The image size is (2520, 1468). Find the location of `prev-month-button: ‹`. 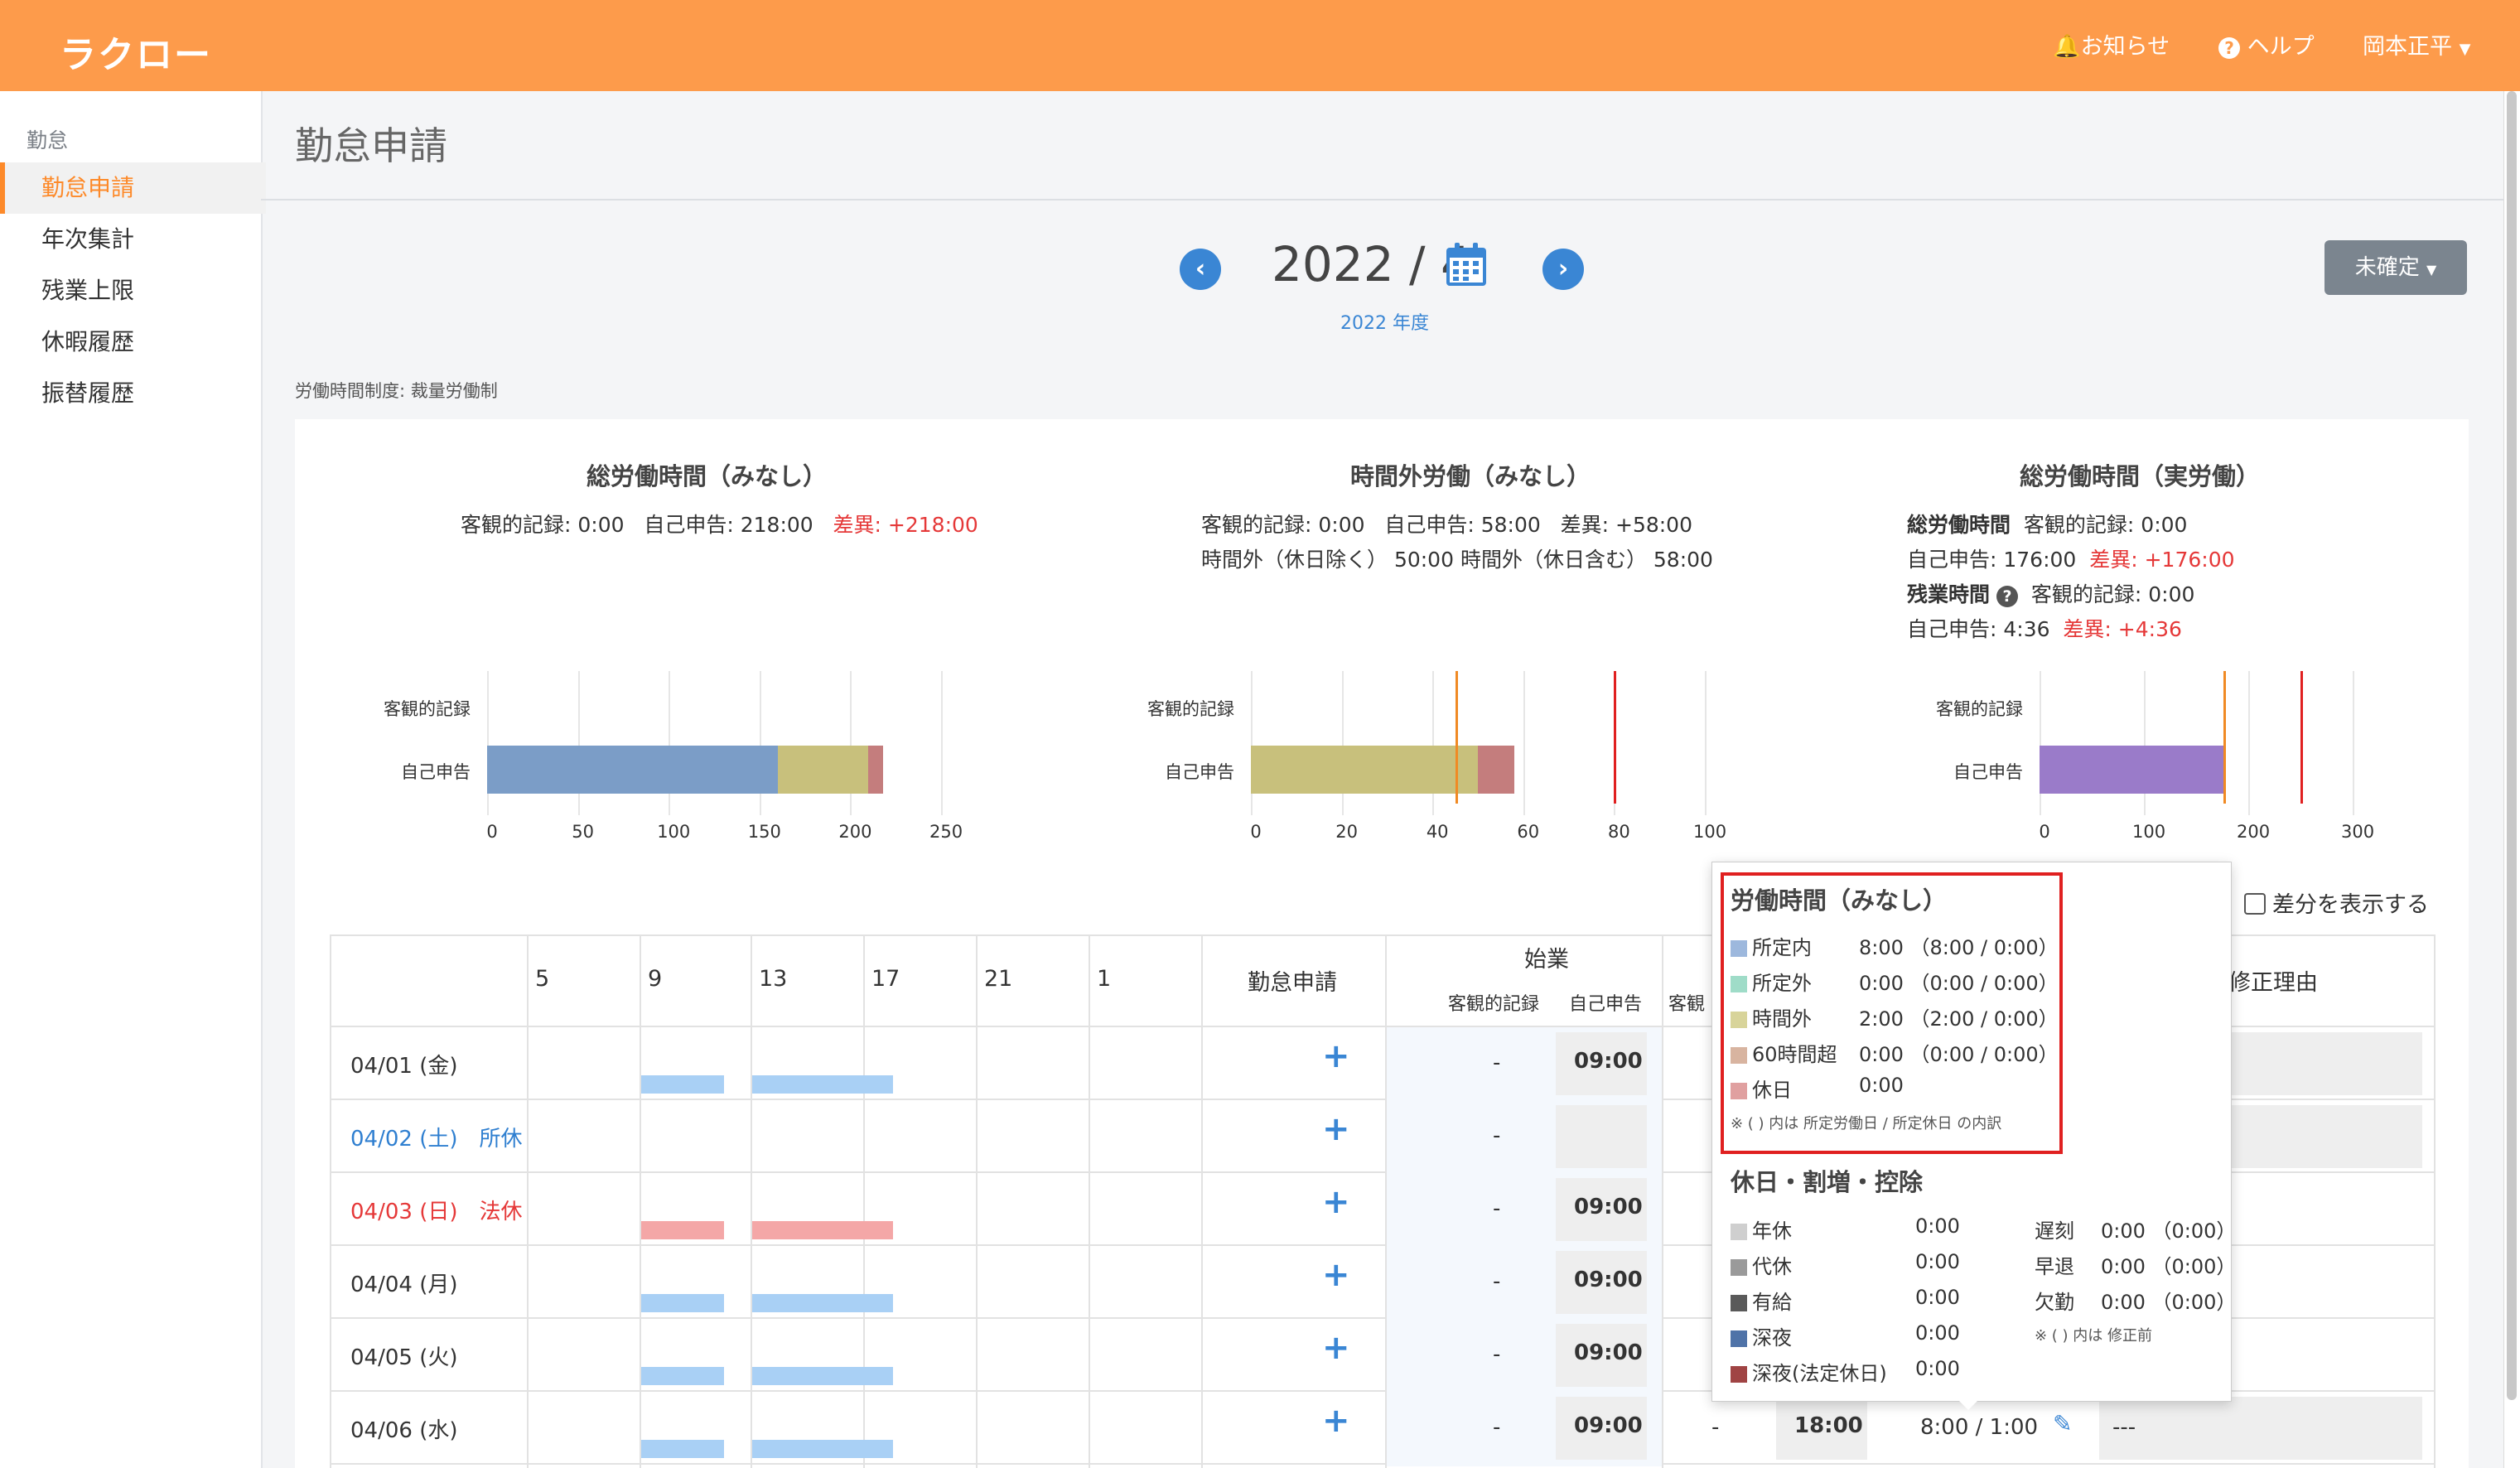

prev-month-button: ‹ is located at coordinates (1200, 269).